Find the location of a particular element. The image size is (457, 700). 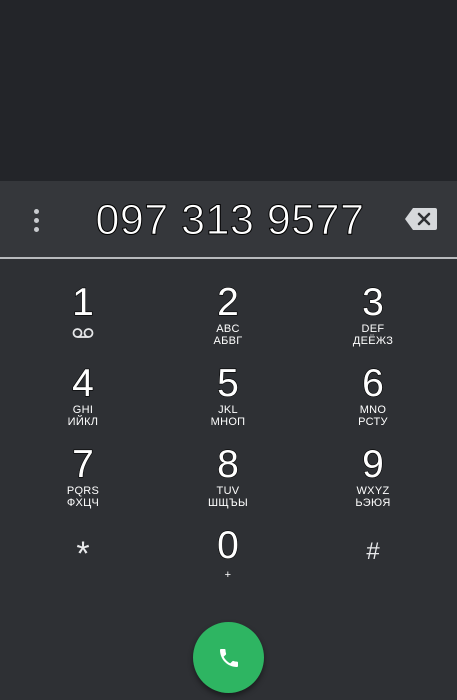

key-letters-latin: DEF is located at coordinates (373, 329).